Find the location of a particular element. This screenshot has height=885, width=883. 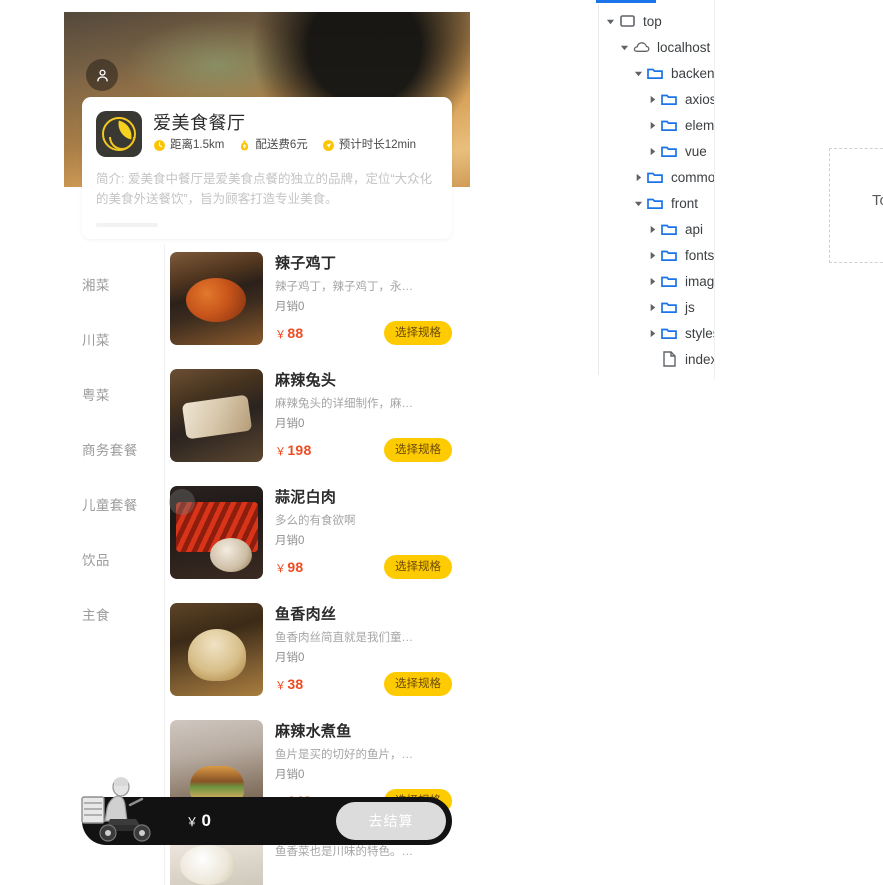

dish-item: 辣子鸡丁 辣子鸡丁，辣子鸡丁，永… 月销0 ￥88 选择规格 is located at coordinates (313, 302).